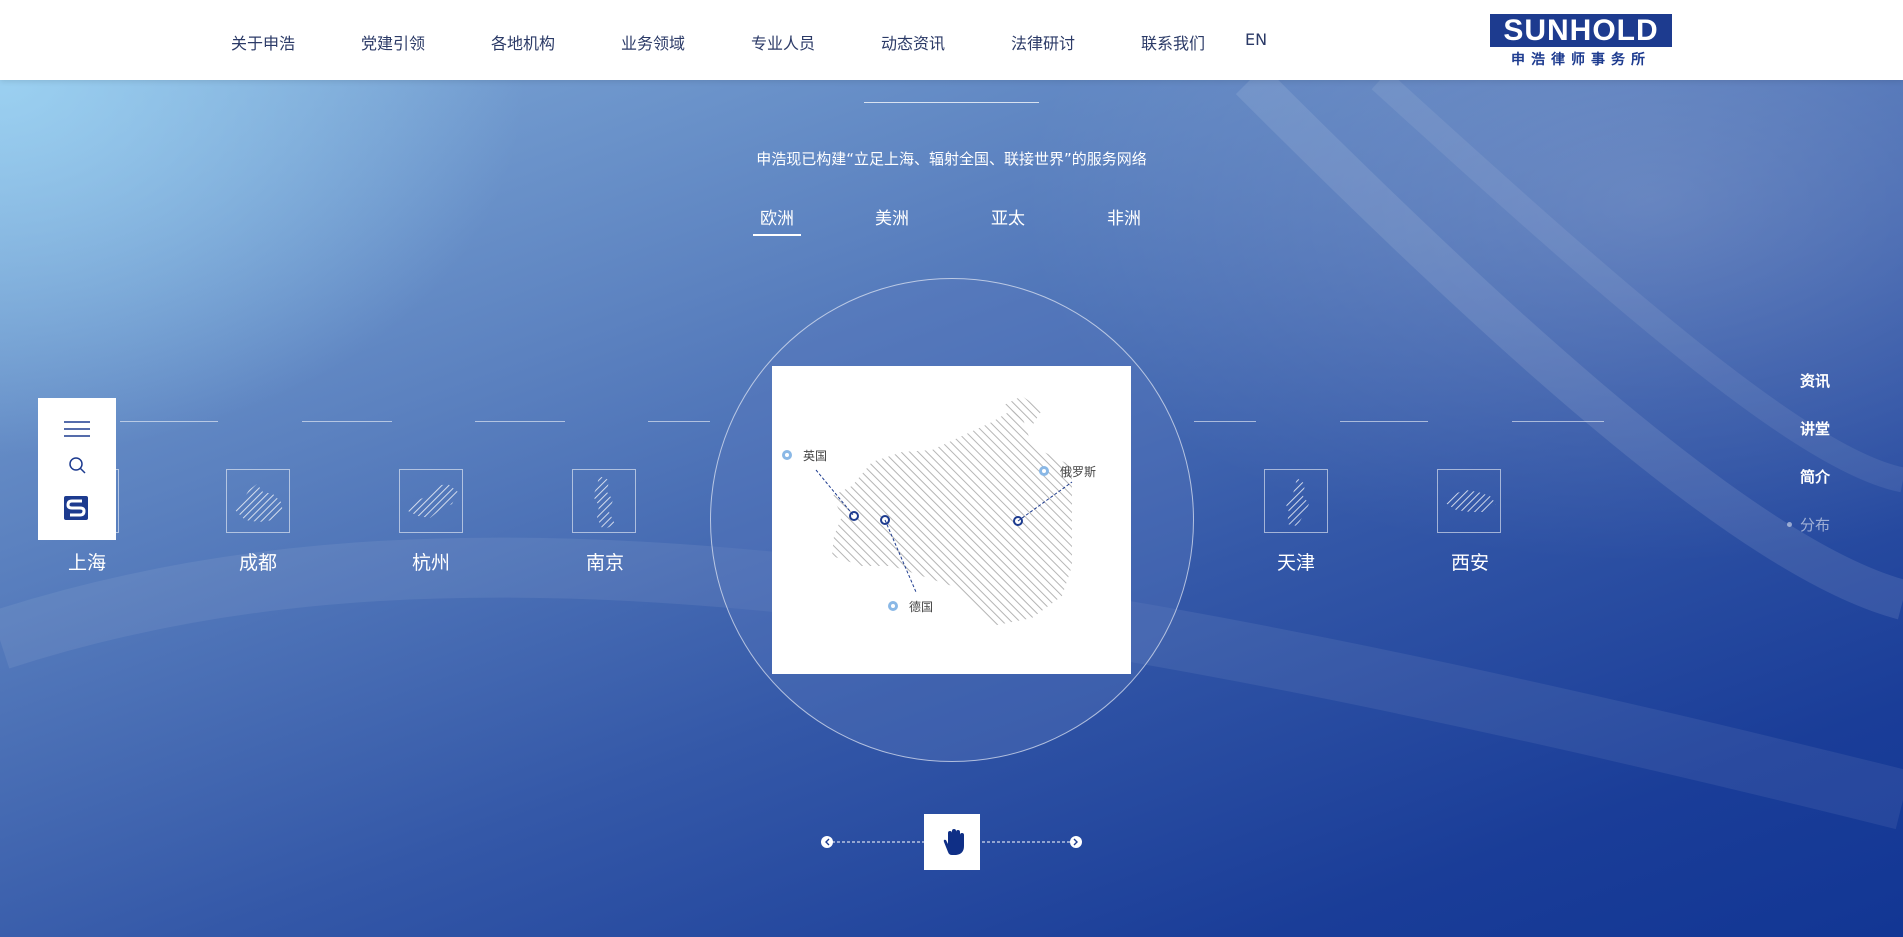 This screenshot has width=1903, height=937. Describe the element at coordinates (87, 561) in the screenshot. I see `city-shanghai-label: 上海` at that location.